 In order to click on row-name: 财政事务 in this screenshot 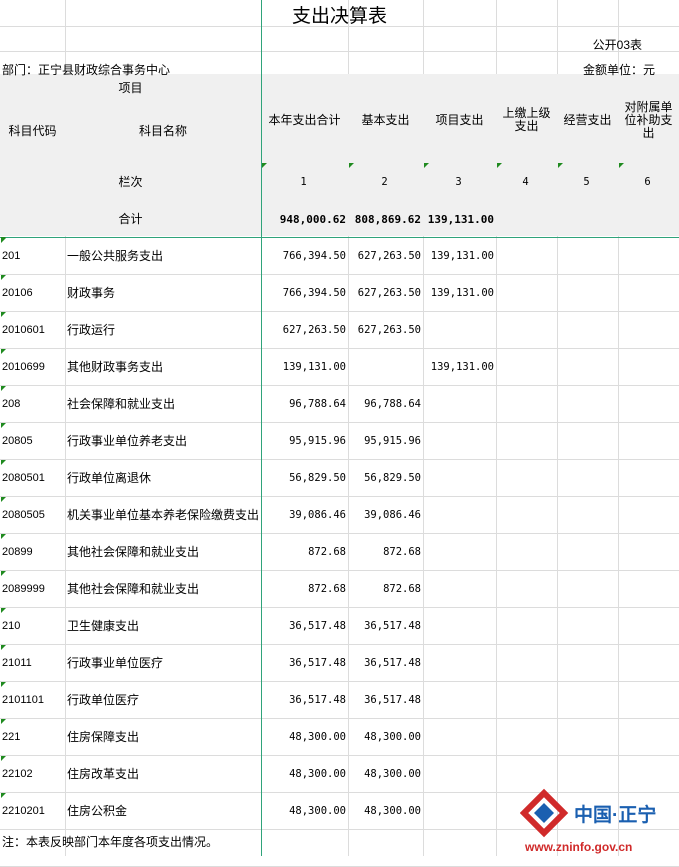, I will do `click(91, 292)`.